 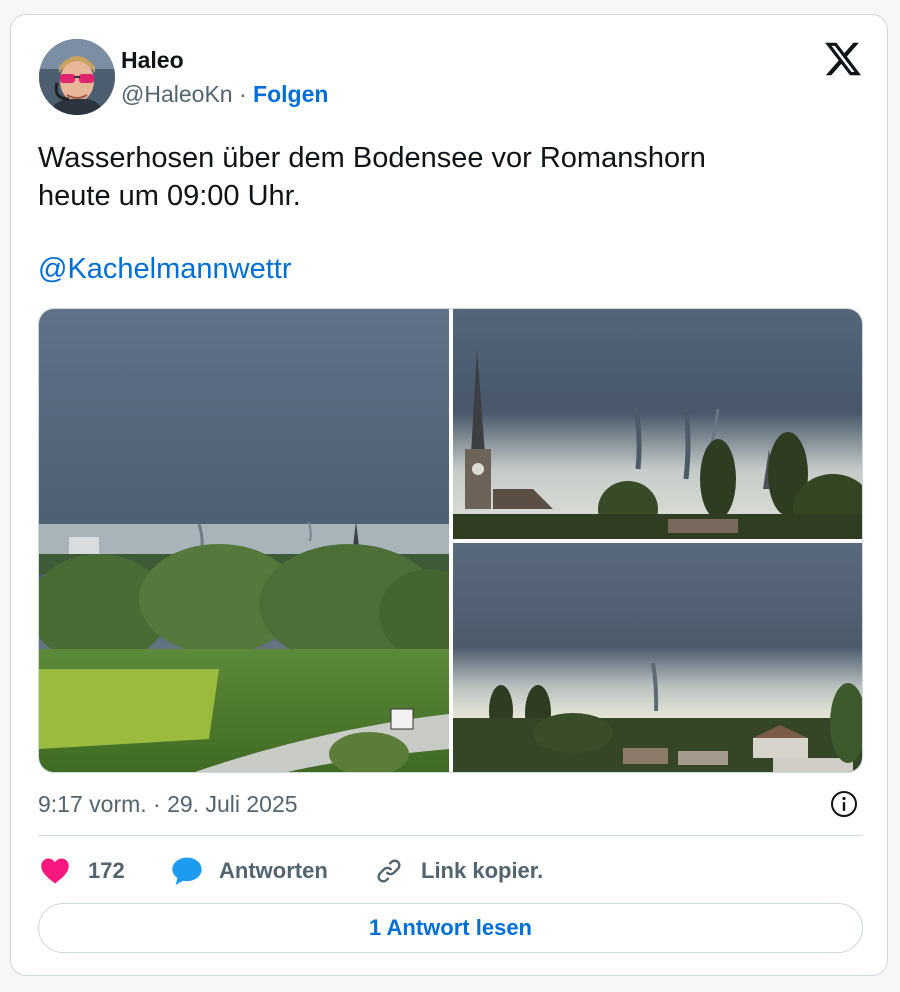 What do you see at coordinates (177, 94) in the screenshot?
I see `author-handle: @HaleoKn` at bounding box center [177, 94].